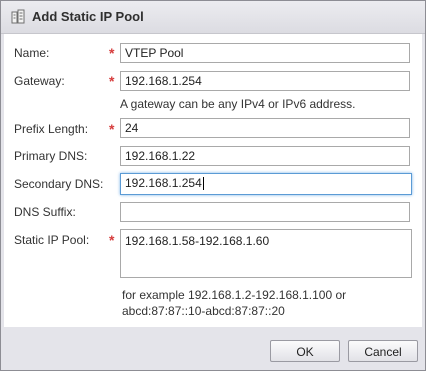 This screenshot has width=426, height=371. Describe the element at coordinates (265, 53) in the screenshot. I see `name-field: VTEP Pool` at that location.